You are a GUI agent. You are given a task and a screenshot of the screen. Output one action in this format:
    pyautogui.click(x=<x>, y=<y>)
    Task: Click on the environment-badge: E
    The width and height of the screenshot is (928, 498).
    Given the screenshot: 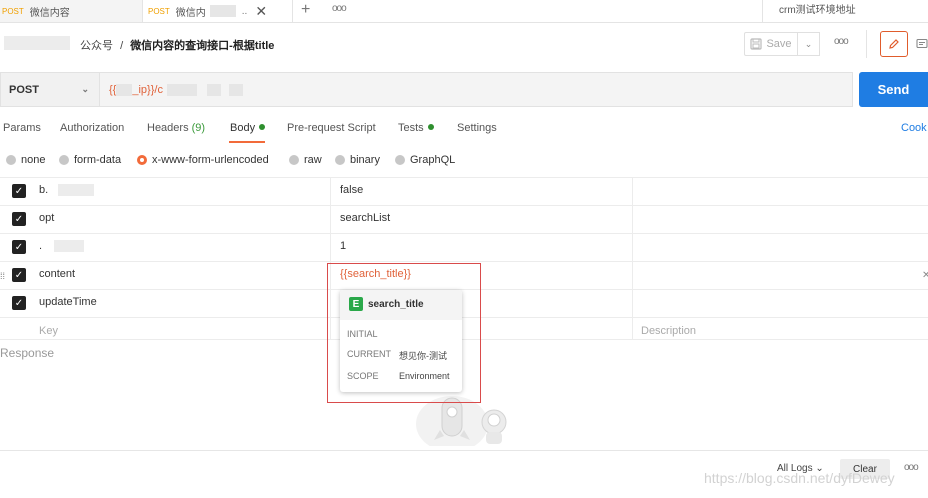 What is the action you would take?
    pyautogui.click(x=356, y=304)
    